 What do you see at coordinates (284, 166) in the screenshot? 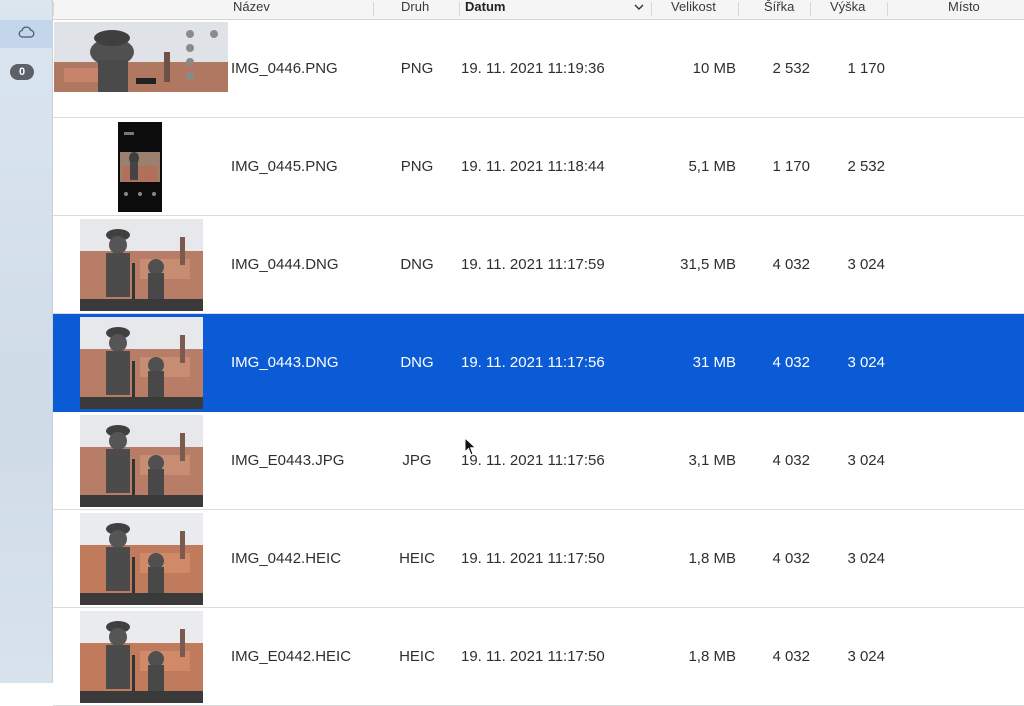
I see `file-name: IMG_0445.PNG` at bounding box center [284, 166].